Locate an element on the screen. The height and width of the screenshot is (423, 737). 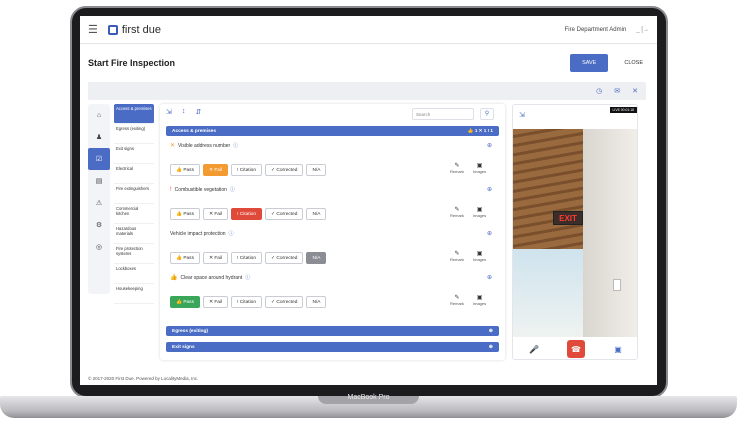
item-title: Visible address number is located at coordinates (204, 145).